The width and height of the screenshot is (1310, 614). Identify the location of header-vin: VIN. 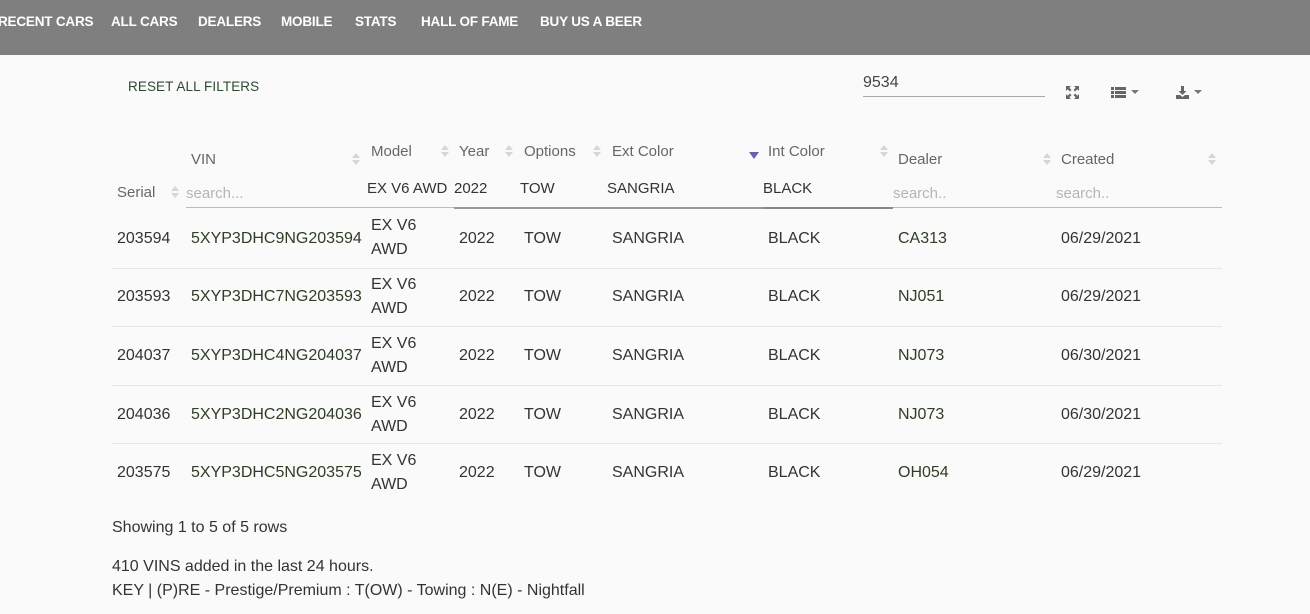
(203, 159).